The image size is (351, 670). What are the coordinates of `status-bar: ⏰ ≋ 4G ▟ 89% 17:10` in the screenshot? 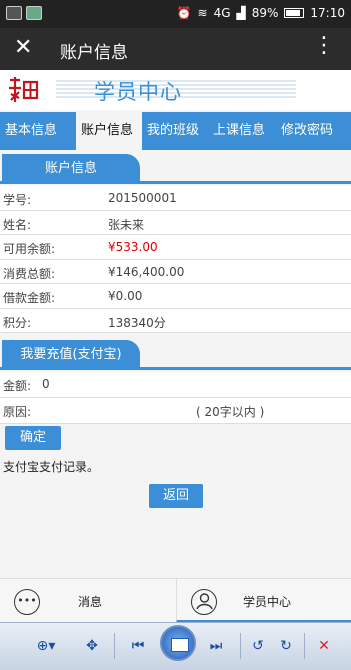 It's located at (175, 14).